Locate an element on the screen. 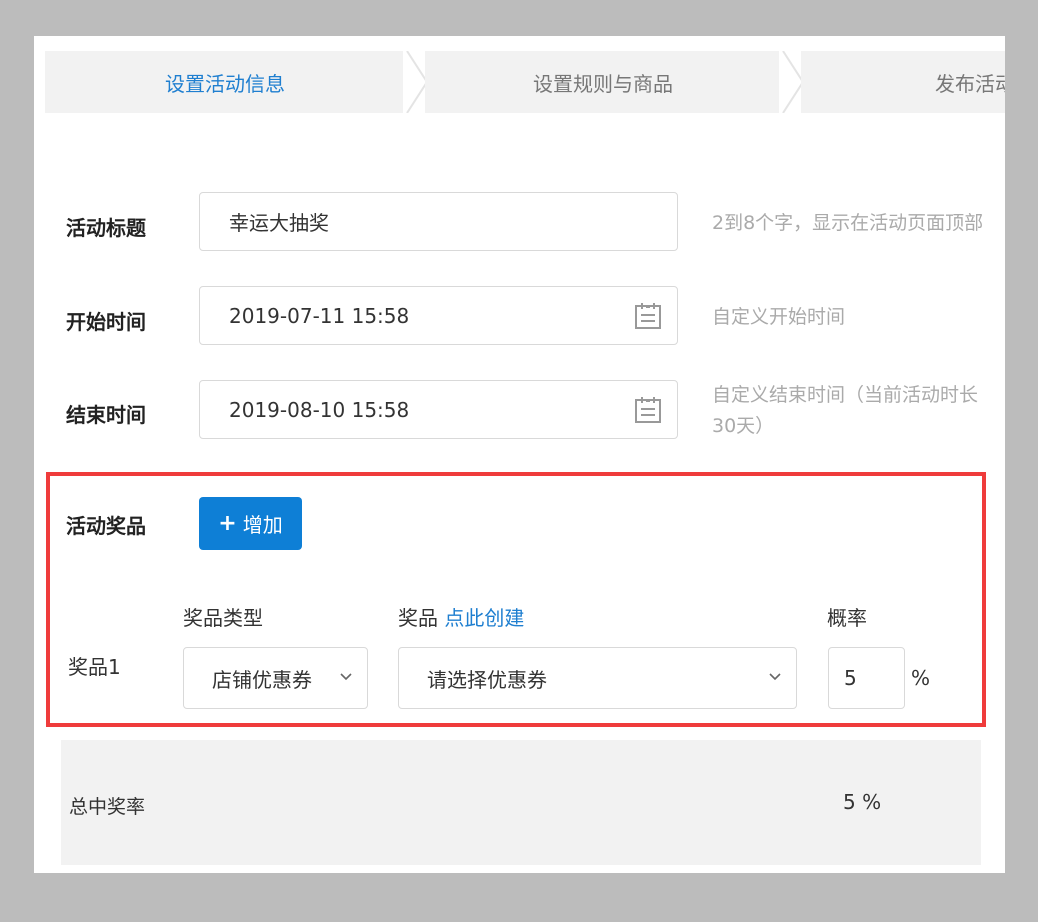 Image resolution: width=1038 pixels, height=922 pixels. prize-header-label: 奖品 is located at coordinates (418, 618).